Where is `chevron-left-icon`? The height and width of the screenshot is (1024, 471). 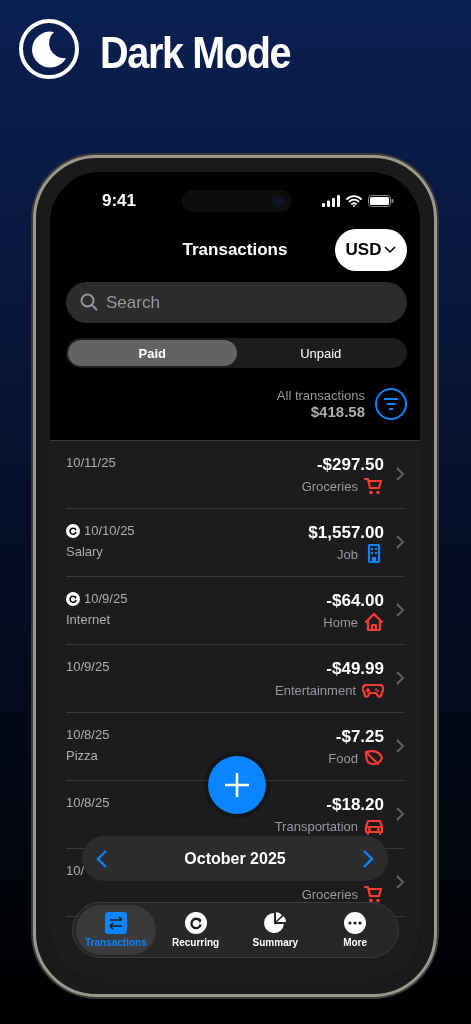
chevron-left-icon is located at coordinates (102, 858).